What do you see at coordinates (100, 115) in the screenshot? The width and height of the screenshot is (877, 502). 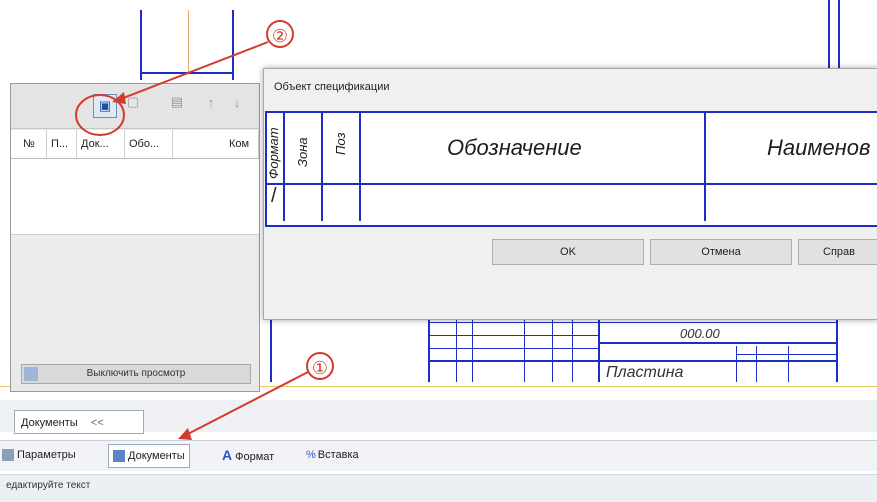 I see `annotation-highlight-circle` at bounding box center [100, 115].